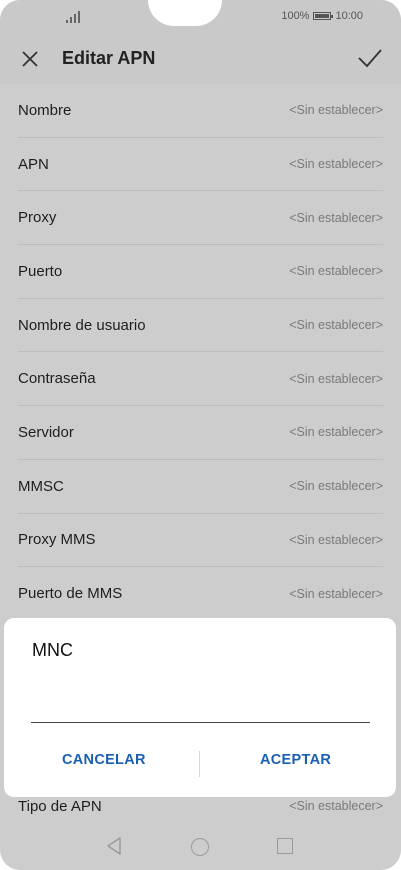 The width and height of the screenshot is (401, 870). What do you see at coordinates (45, 110) in the screenshot?
I see `setting-label: Nombre` at bounding box center [45, 110].